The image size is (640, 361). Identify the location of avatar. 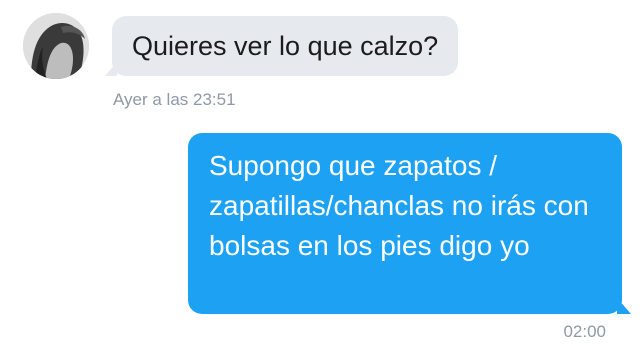
(56, 46).